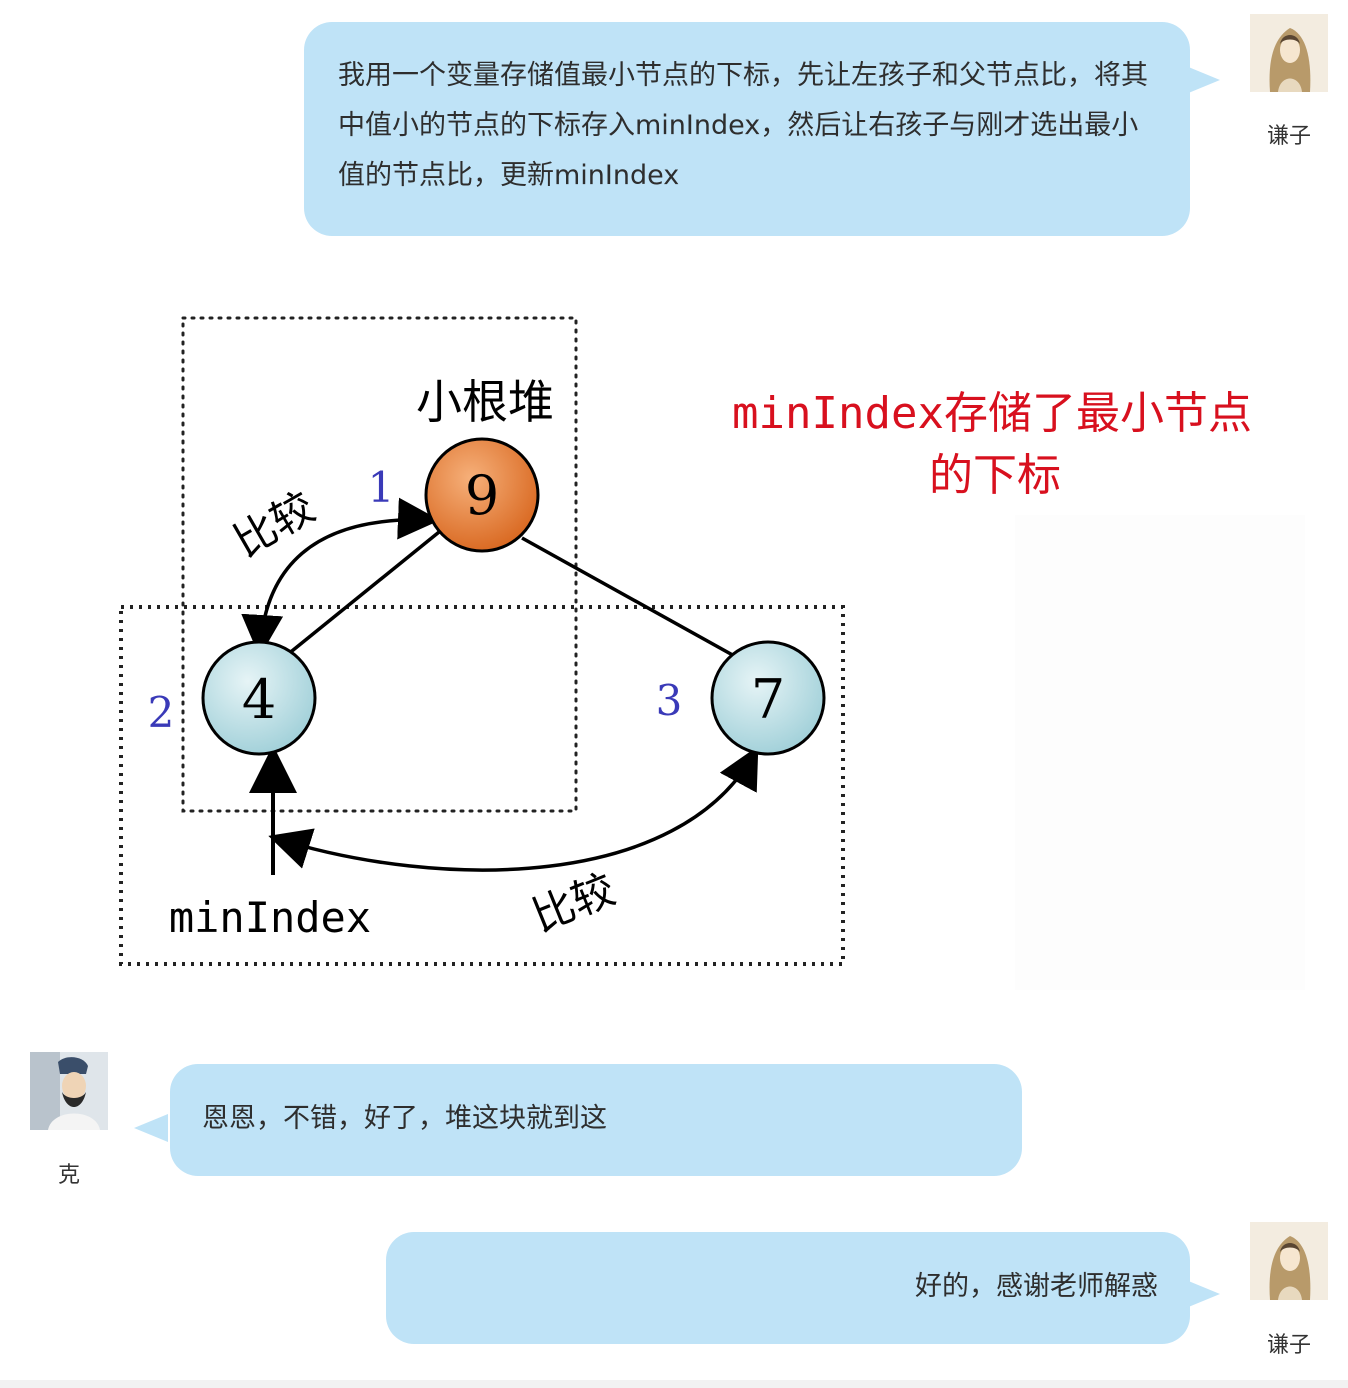  What do you see at coordinates (1288, 136) in the screenshot?
I see `avatar-name-1: 谦子` at bounding box center [1288, 136].